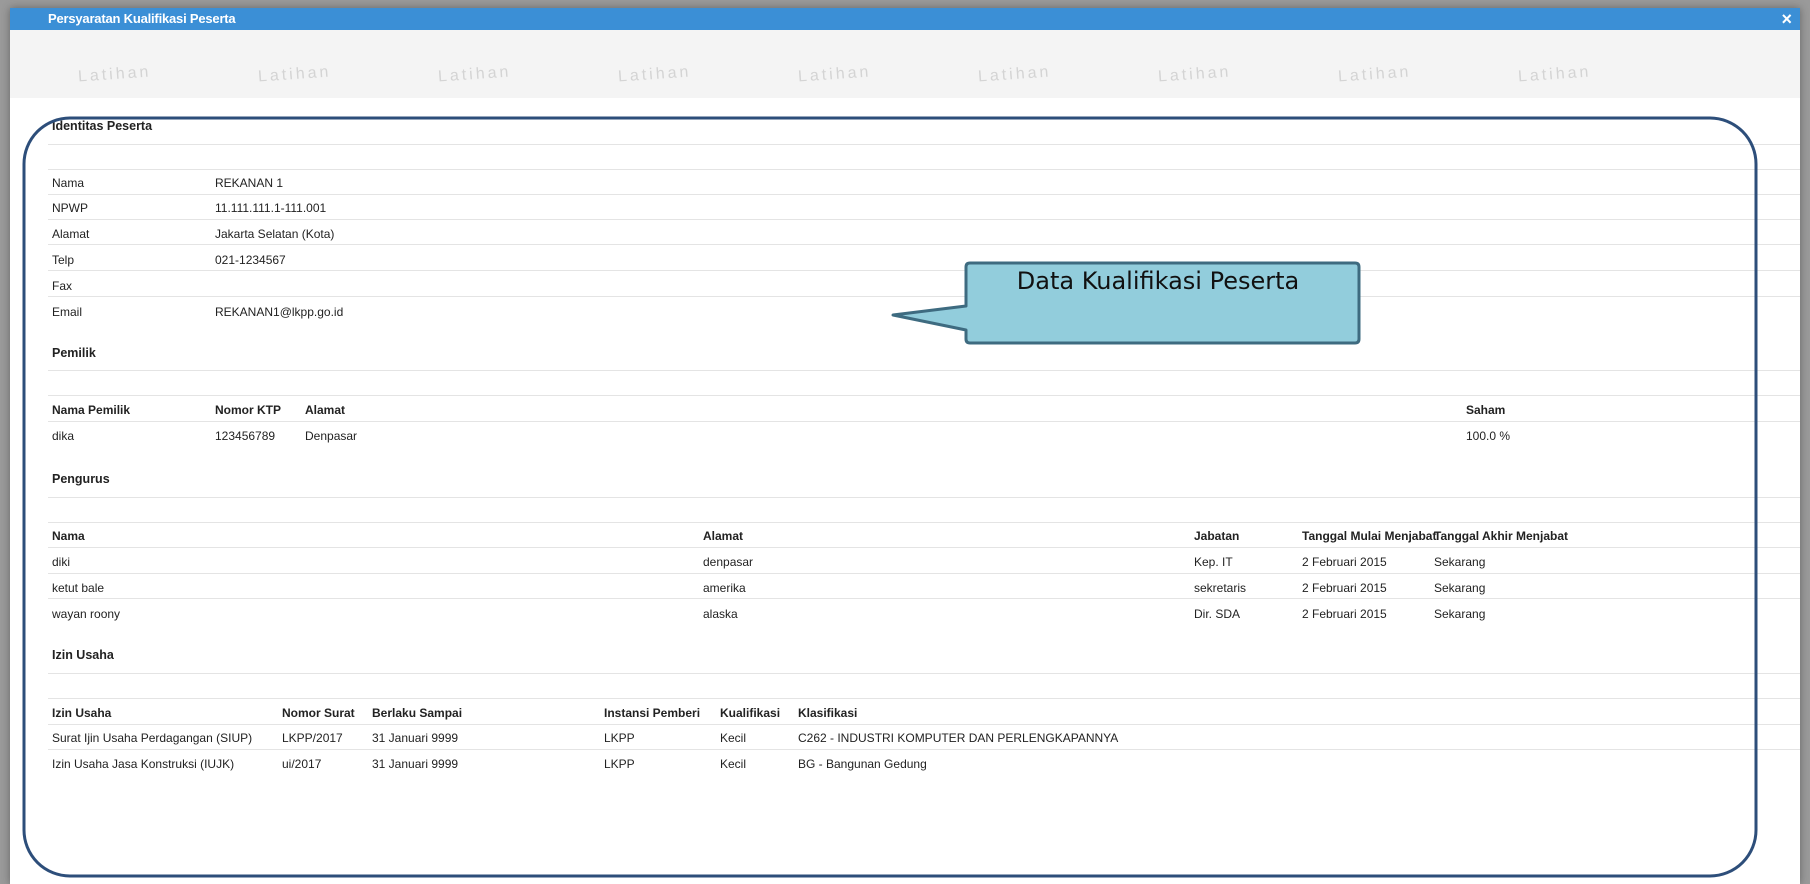 The image size is (1810, 884). What do you see at coordinates (250, 260) in the screenshot?
I see `identity-value: 021-1234567` at bounding box center [250, 260].